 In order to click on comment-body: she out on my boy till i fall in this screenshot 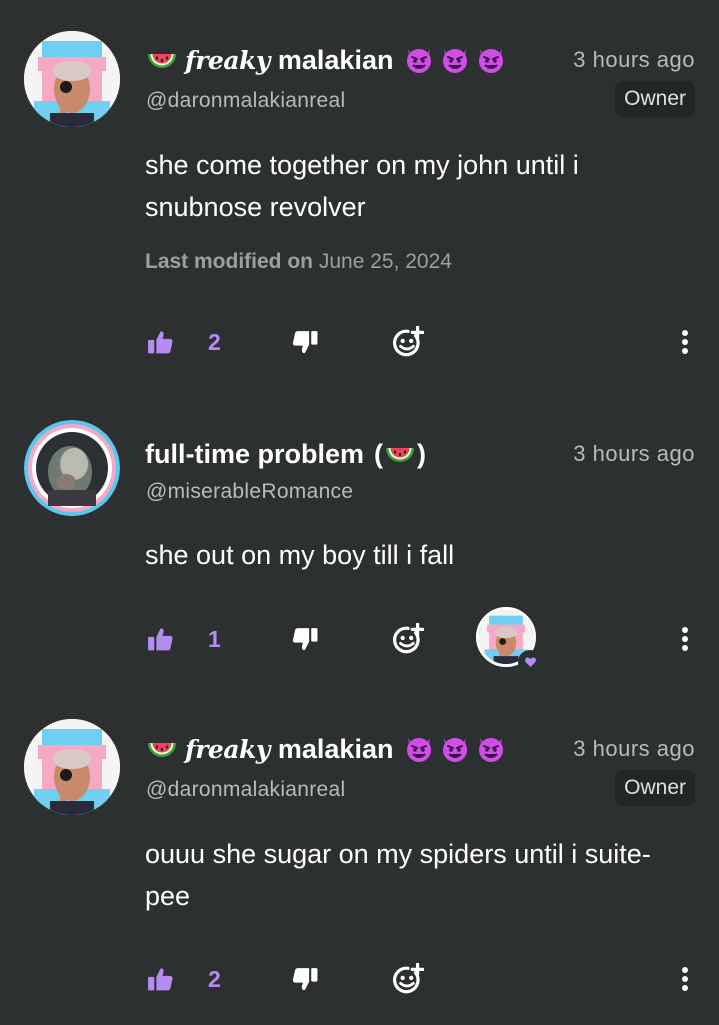, I will do `click(300, 555)`.